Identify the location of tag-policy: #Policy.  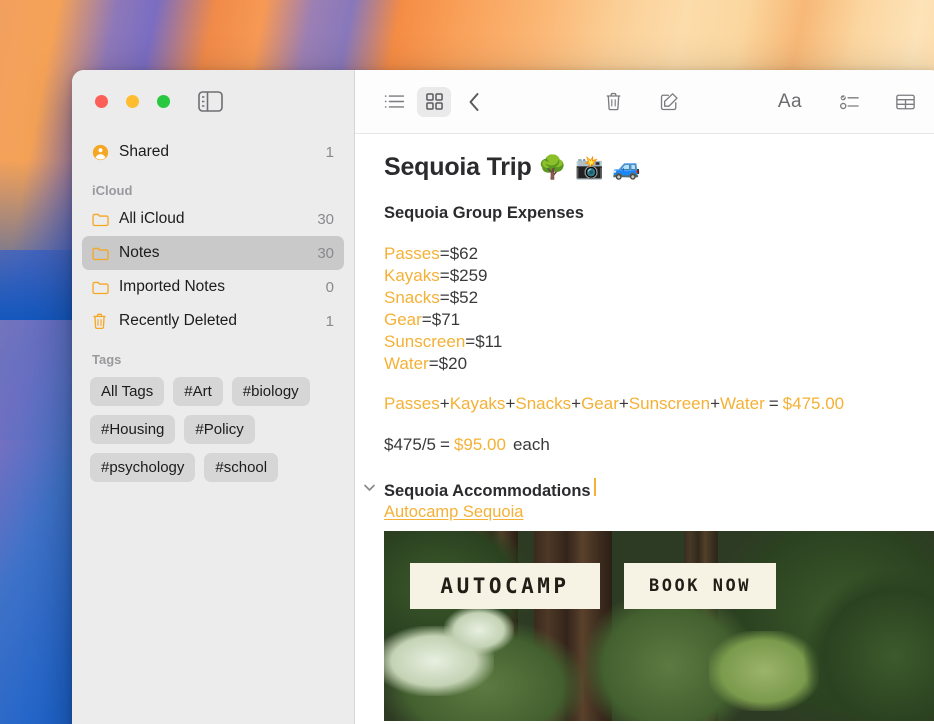
(219, 429).